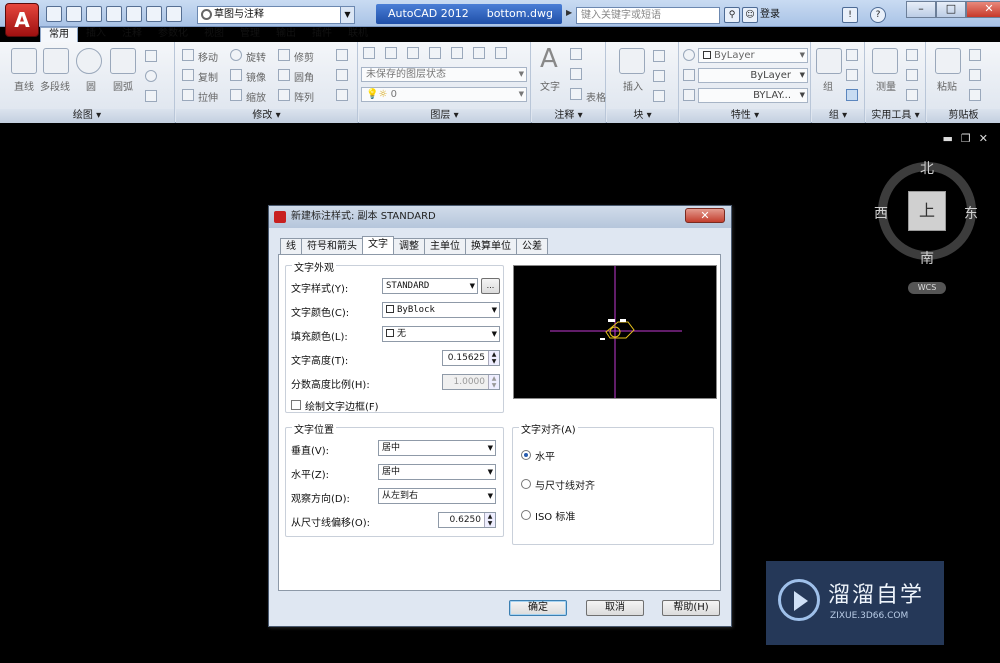  Describe the element at coordinates (927, 168) in the screenshot. I see `compass-north: 北` at that location.